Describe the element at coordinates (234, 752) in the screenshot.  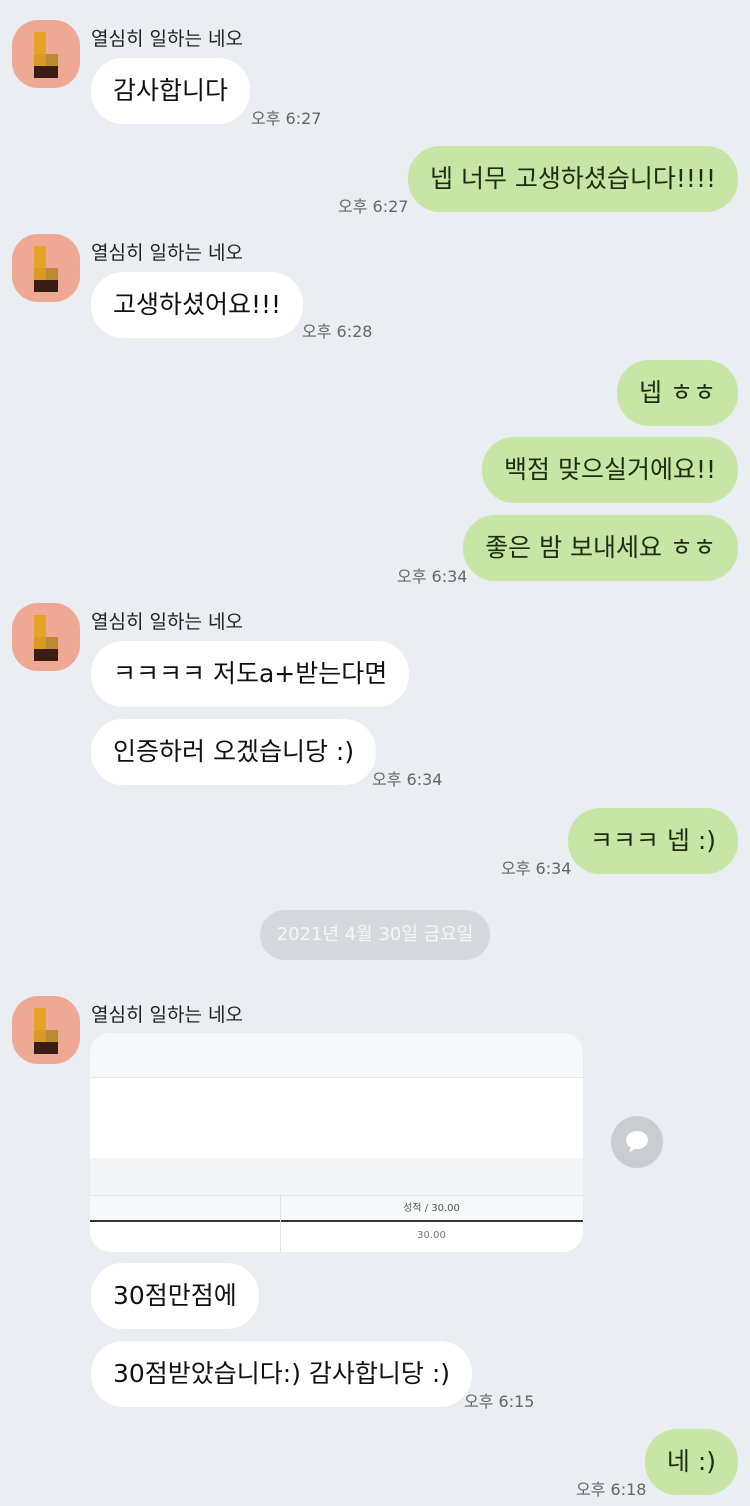
I see `message-bubble: 인증하러 오겠습니당 :)` at that location.